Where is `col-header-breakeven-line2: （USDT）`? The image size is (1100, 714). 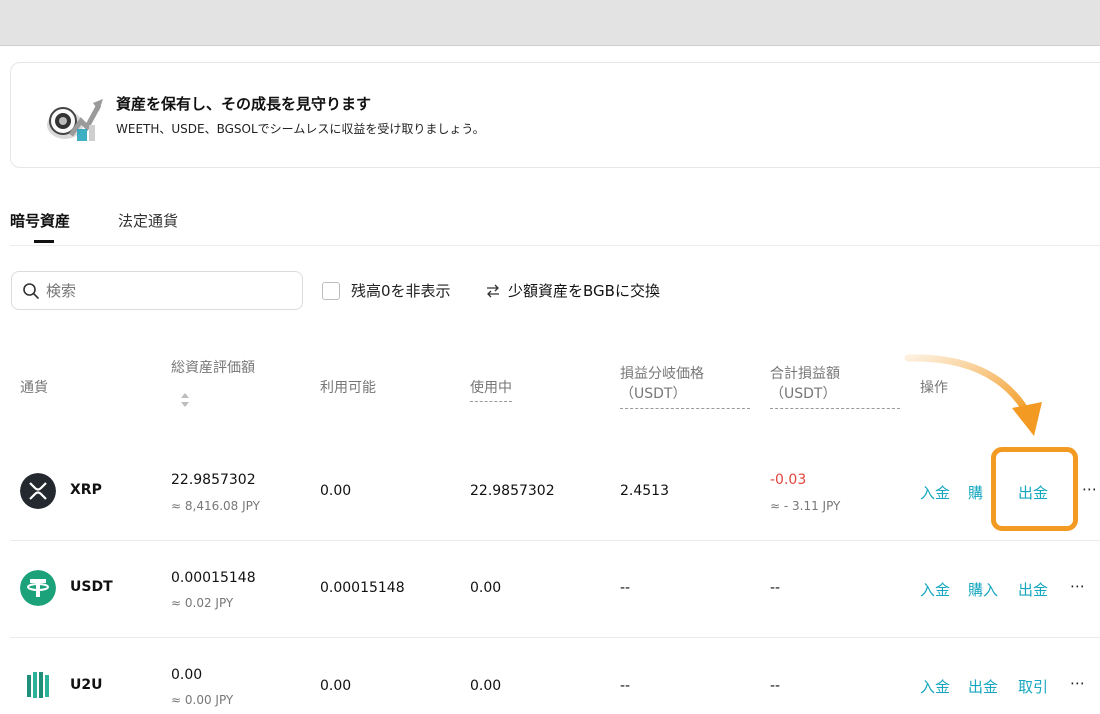 col-header-breakeven-line2: （USDT） is located at coordinates (653, 394).